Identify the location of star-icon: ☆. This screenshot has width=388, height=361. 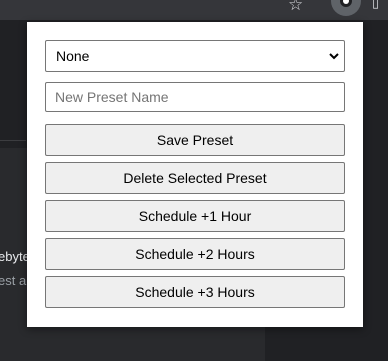
(295, 6).